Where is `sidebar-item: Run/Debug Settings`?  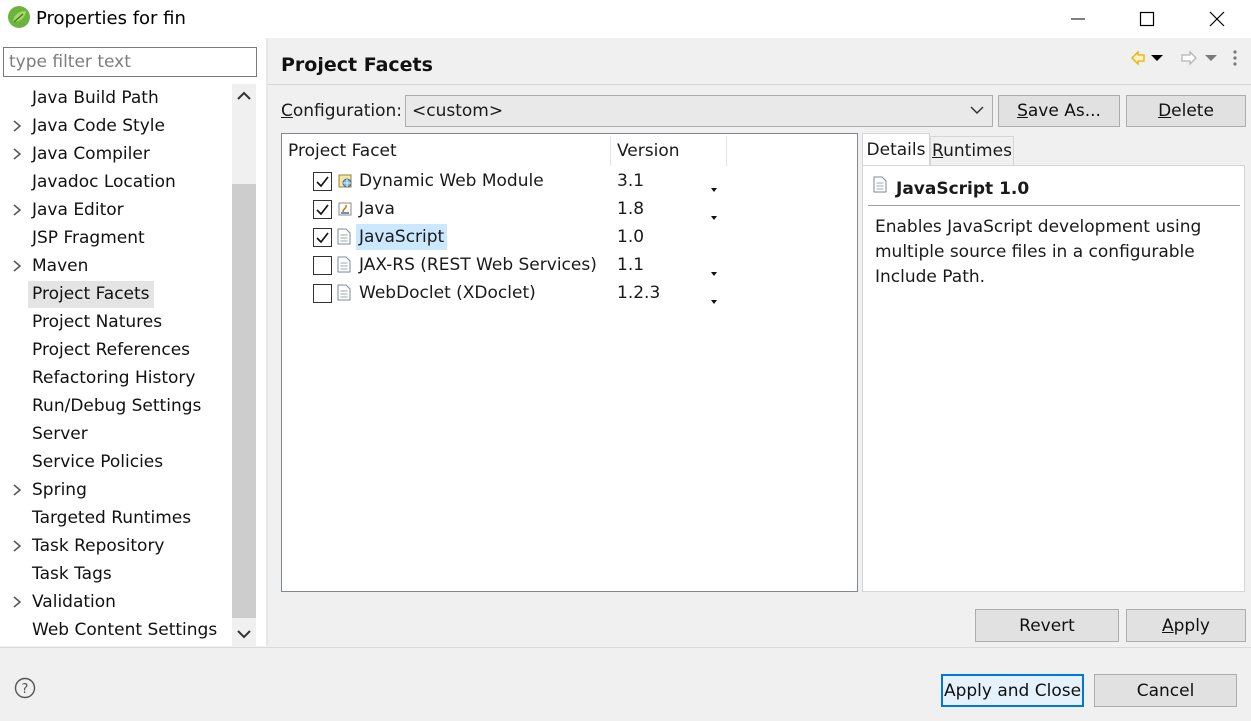
sidebar-item: Run/Debug Settings is located at coordinates (116, 406).